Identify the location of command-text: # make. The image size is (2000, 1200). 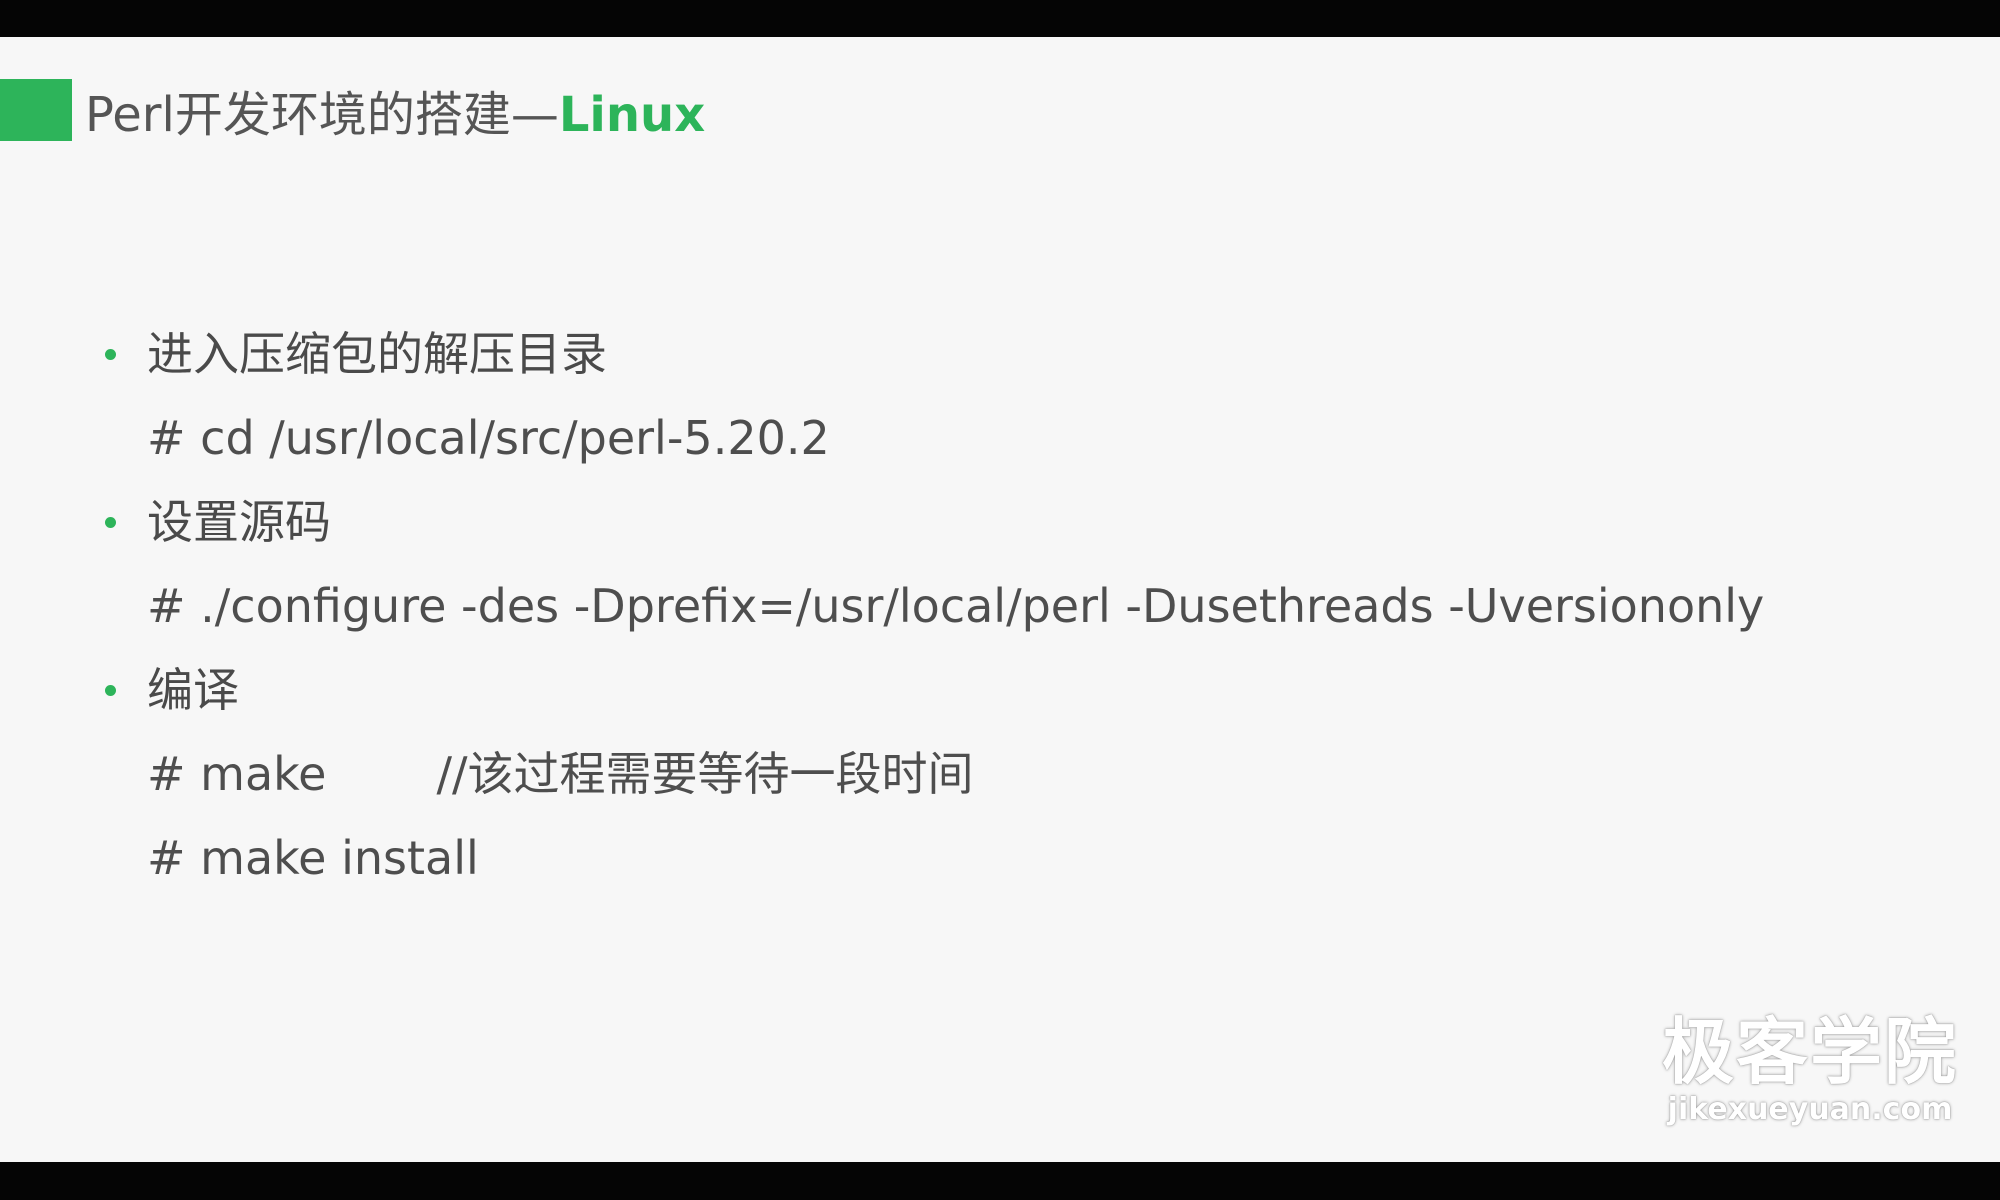
(237, 774).